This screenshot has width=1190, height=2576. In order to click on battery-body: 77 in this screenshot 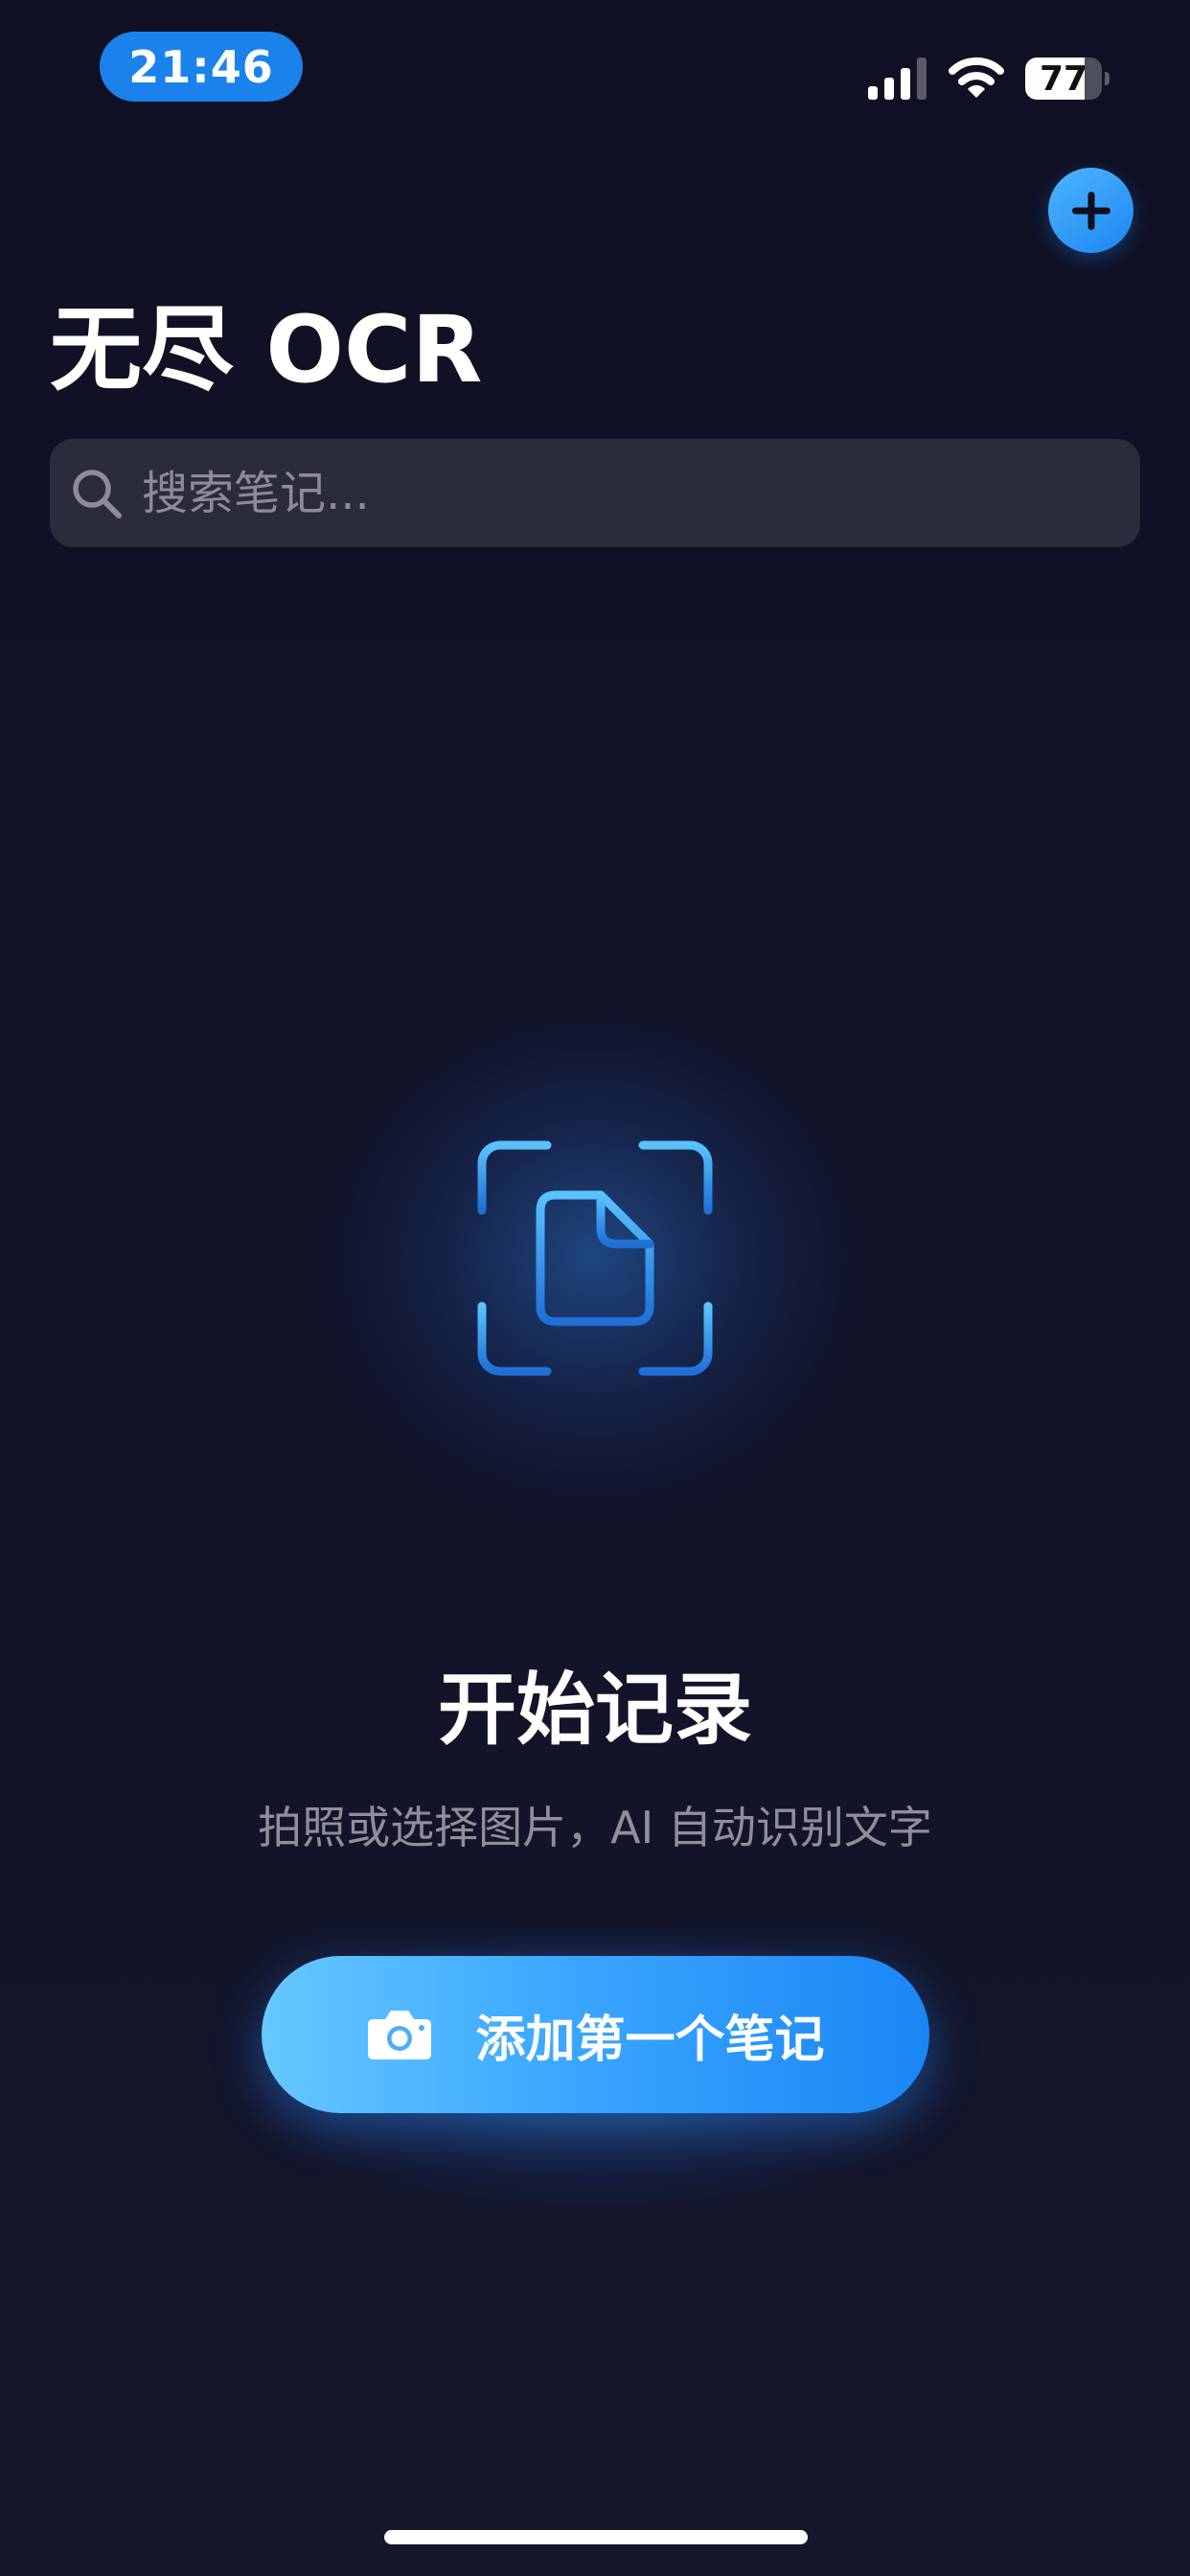, I will do `click(1064, 79)`.